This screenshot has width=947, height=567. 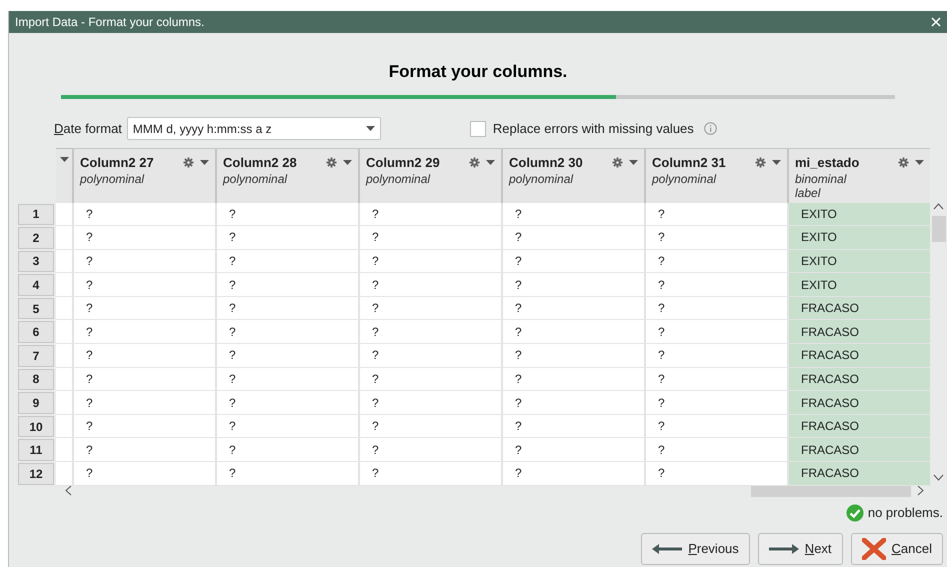 What do you see at coordinates (253, 128) in the screenshot?
I see `date-format-dropdown: MMM d, yyyy h:mm:ss a z` at bounding box center [253, 128].